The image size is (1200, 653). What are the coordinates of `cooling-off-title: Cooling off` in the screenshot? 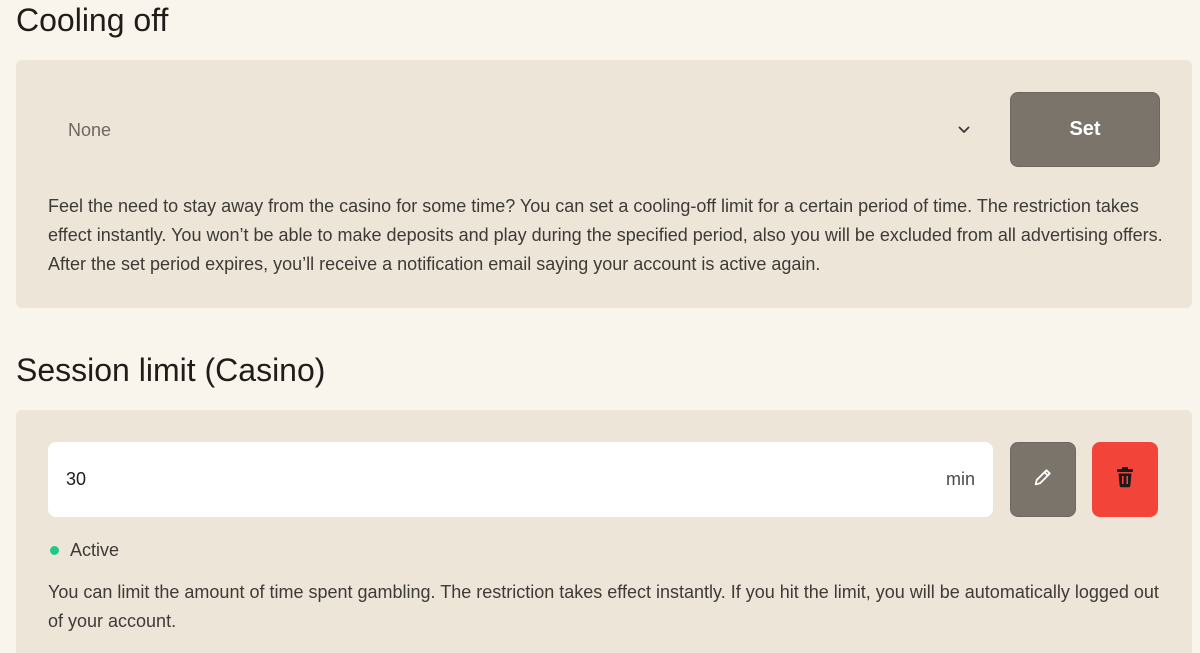 It's located at (92, 20).